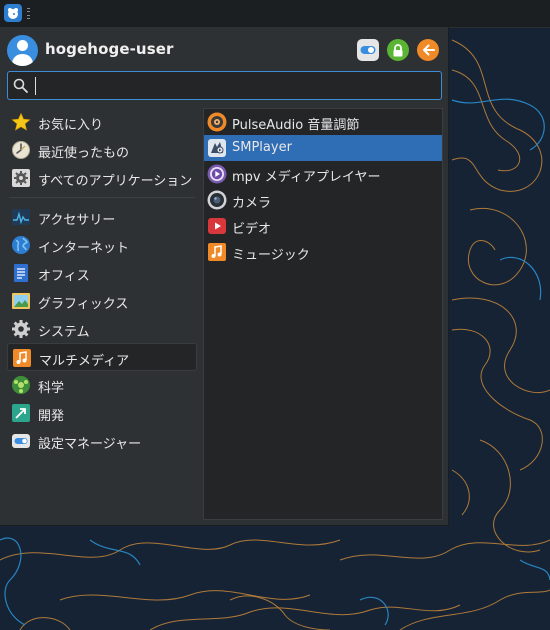 The width and height of the screenshot is (550, 630). Describe the element at coordinates (217, 200) in the screenshot. I see `camera-icon` at that location.